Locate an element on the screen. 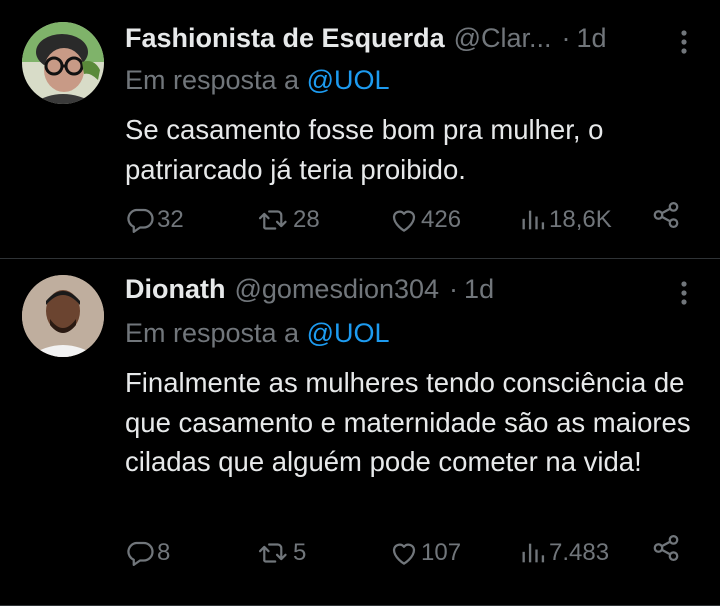  like-count: 426 is located at coordinates (441, 219).